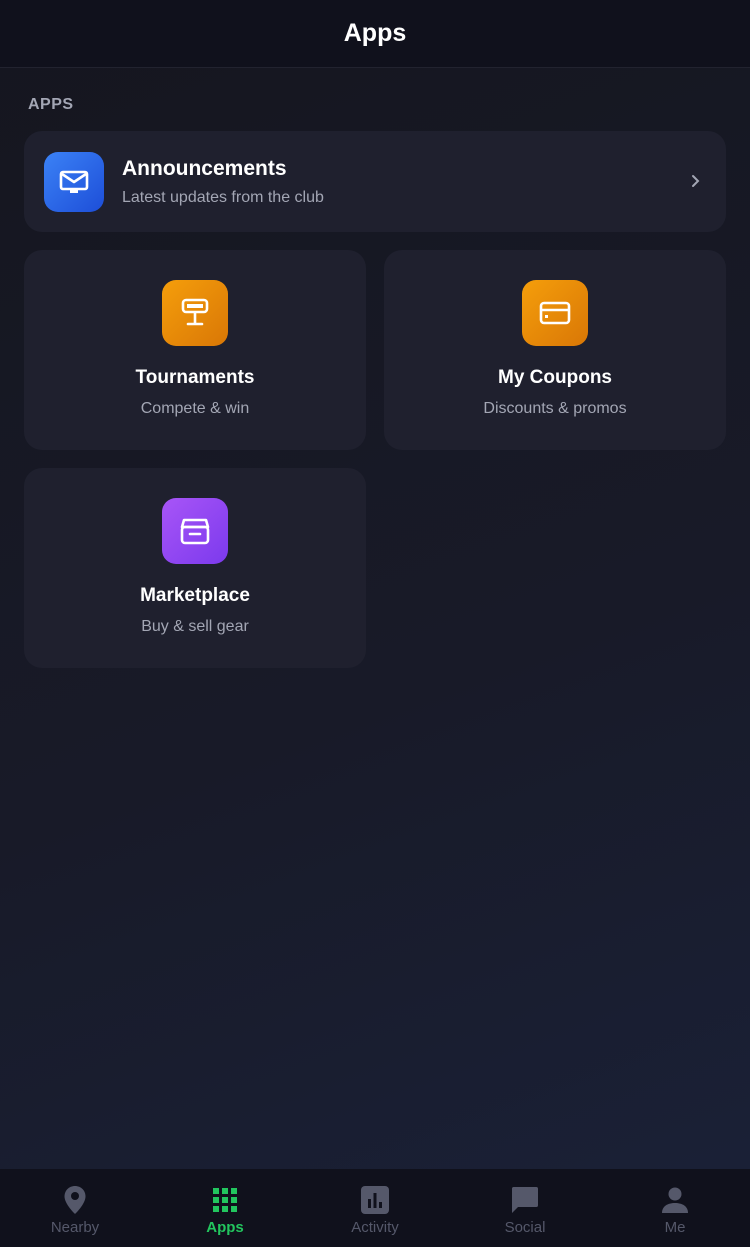 This screenshot has width=750, height=1247. I want to click on marketplace-icon-box, so click(195, 531).